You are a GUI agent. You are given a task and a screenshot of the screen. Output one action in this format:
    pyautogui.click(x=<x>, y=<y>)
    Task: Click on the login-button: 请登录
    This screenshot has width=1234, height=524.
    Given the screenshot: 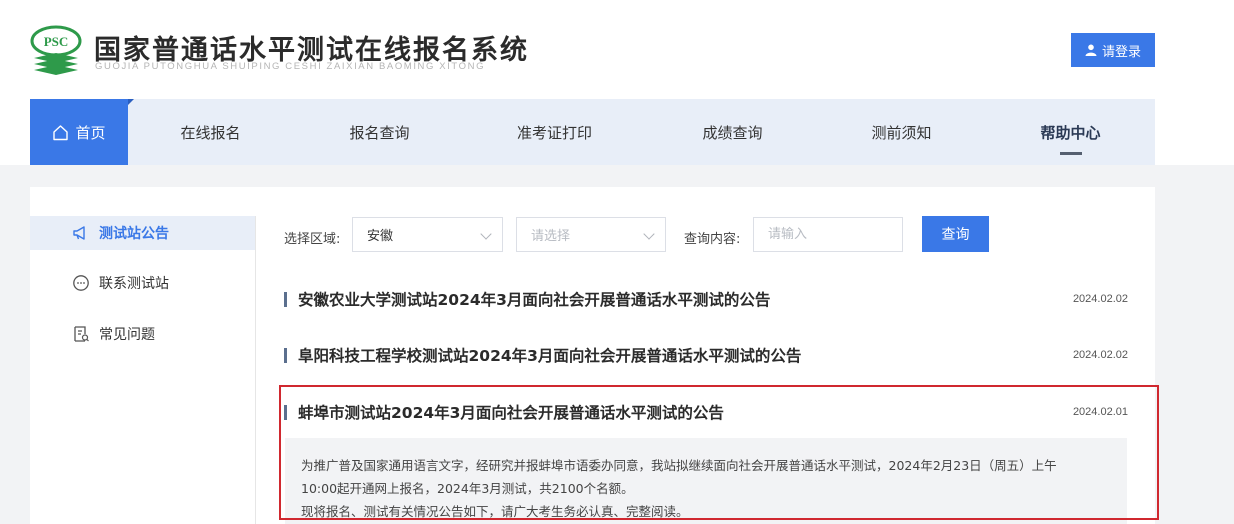 What is the action you would take?
    pyautogui.click(x=1113, y=50)
    